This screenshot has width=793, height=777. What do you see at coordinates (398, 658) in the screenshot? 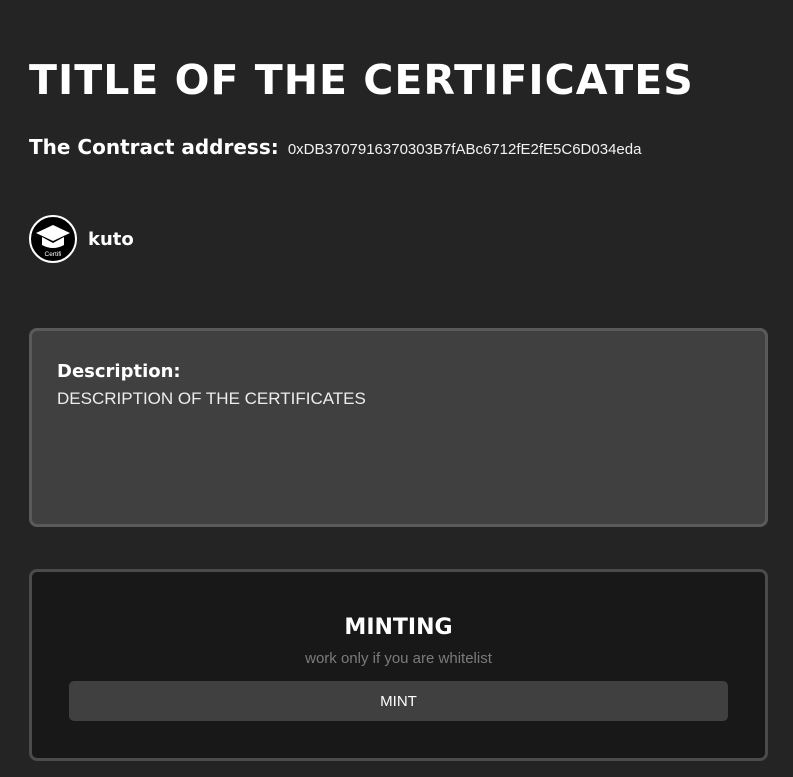
I see `minting-subtitle: work only if you are whitelist` at bounding box center [398, 658].